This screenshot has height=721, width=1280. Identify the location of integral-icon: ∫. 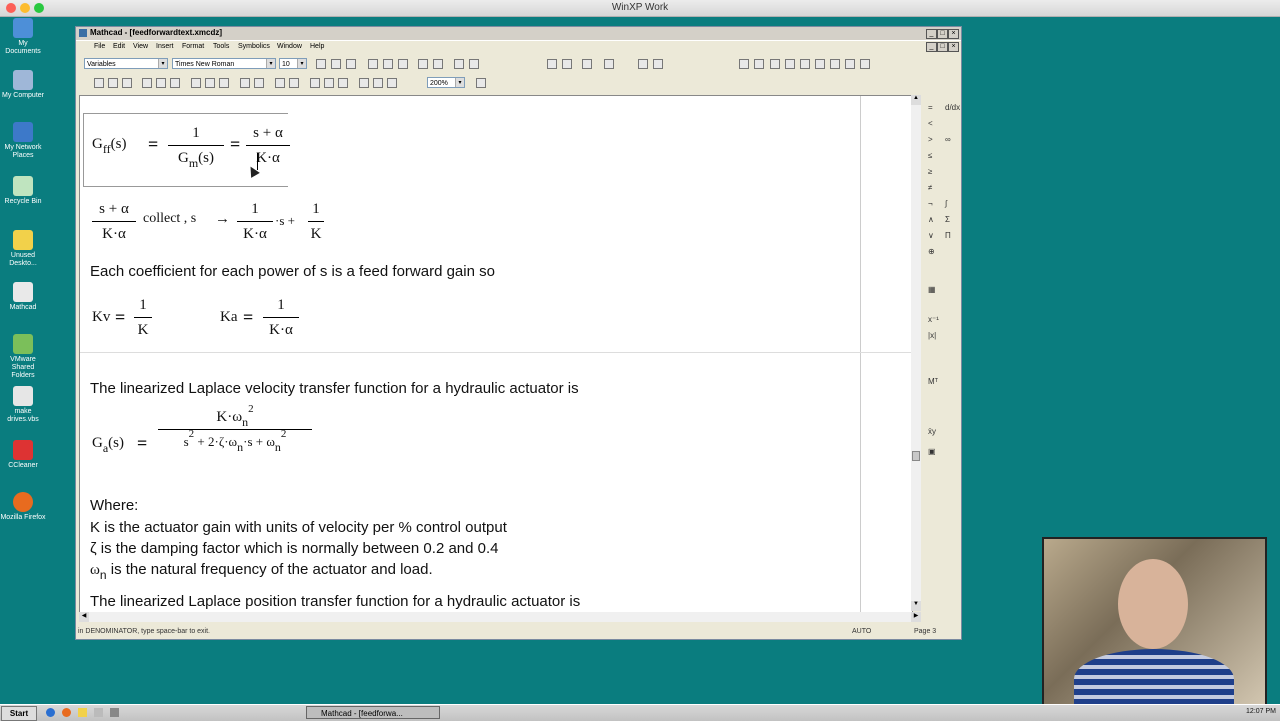
(946, 203).